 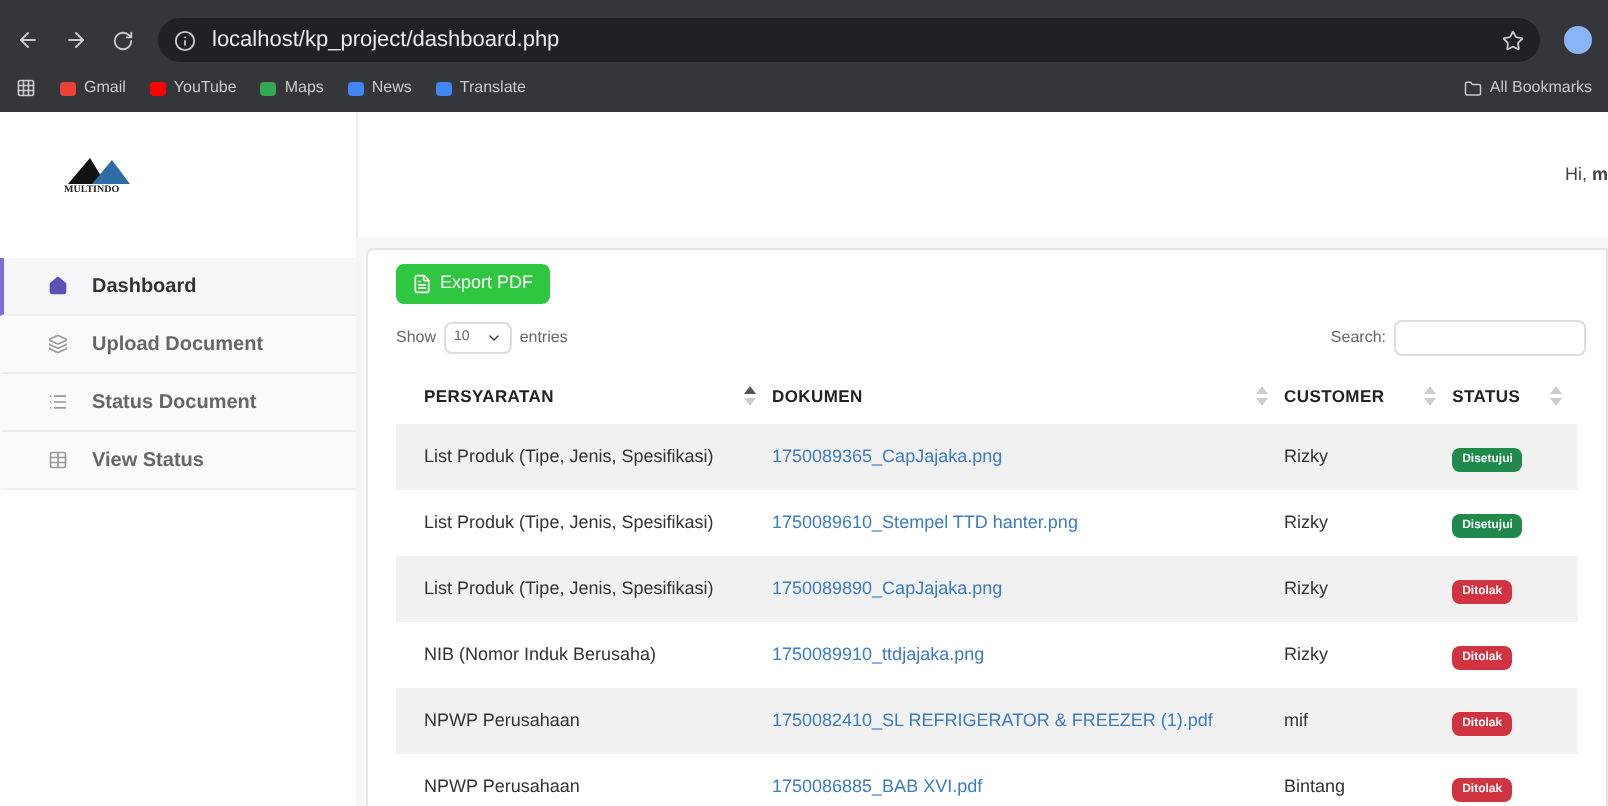 I want to click on chevron-down-icon, so click(x=493, y=338).